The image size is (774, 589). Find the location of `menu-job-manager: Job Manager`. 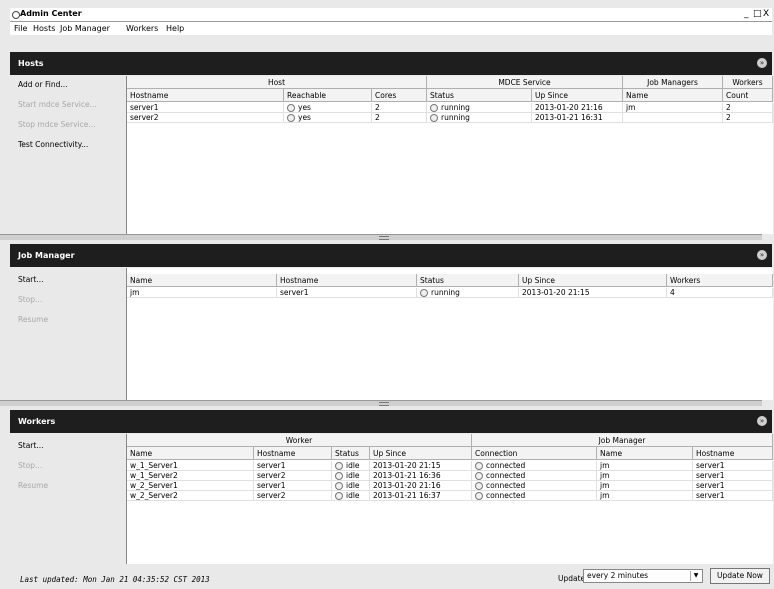

menu-job-manager: Job Manager is located at coordinates (85, 28).